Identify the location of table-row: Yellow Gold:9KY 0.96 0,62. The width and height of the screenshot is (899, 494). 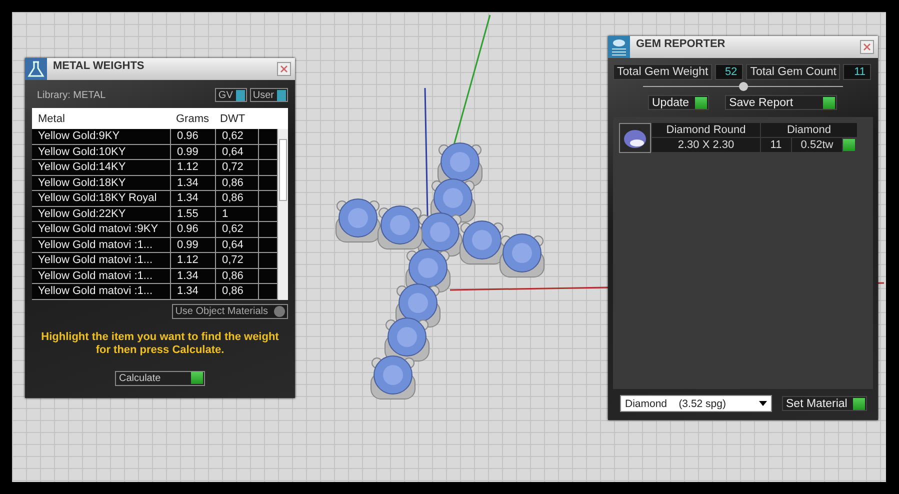
(154, 136).